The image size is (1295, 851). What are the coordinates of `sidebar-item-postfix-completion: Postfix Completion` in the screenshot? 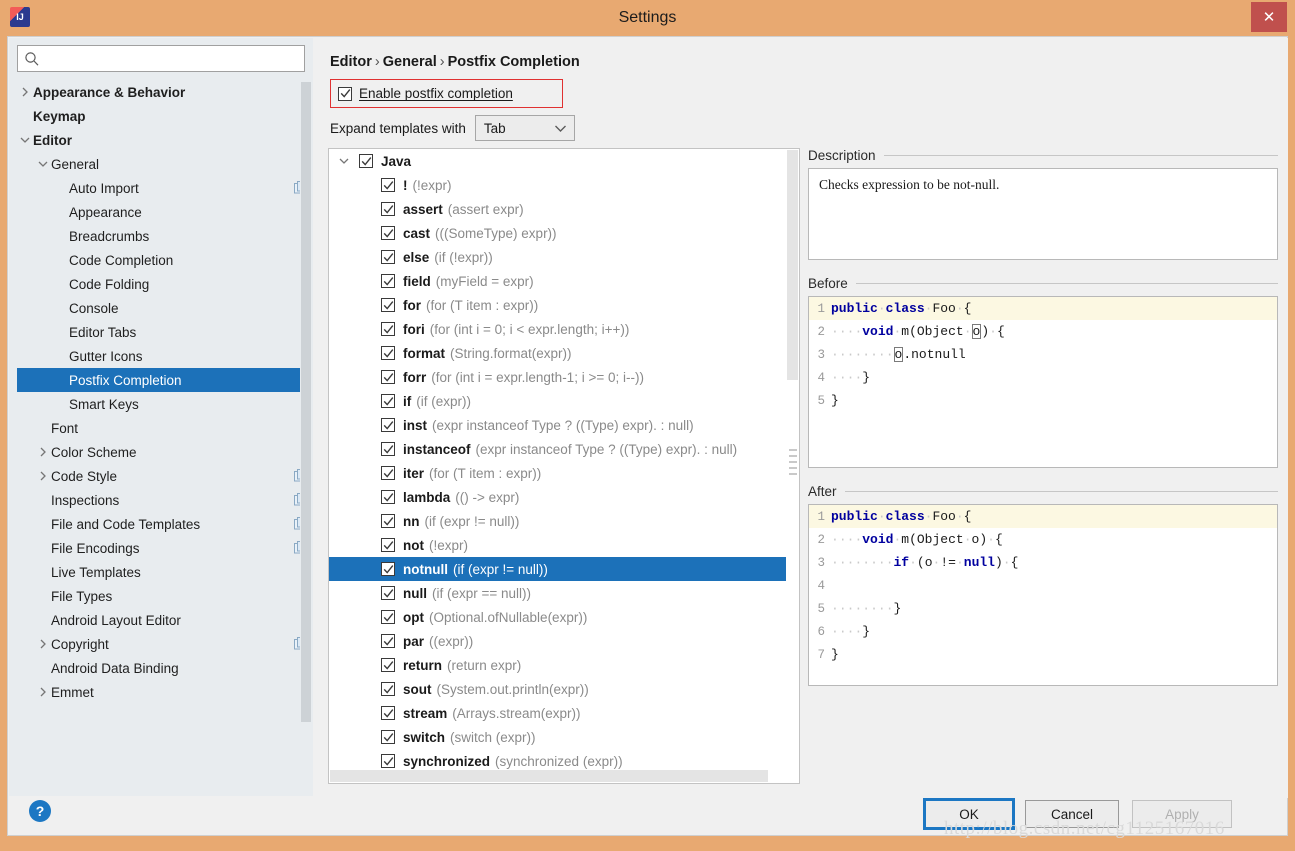 It's located at (161, 380).